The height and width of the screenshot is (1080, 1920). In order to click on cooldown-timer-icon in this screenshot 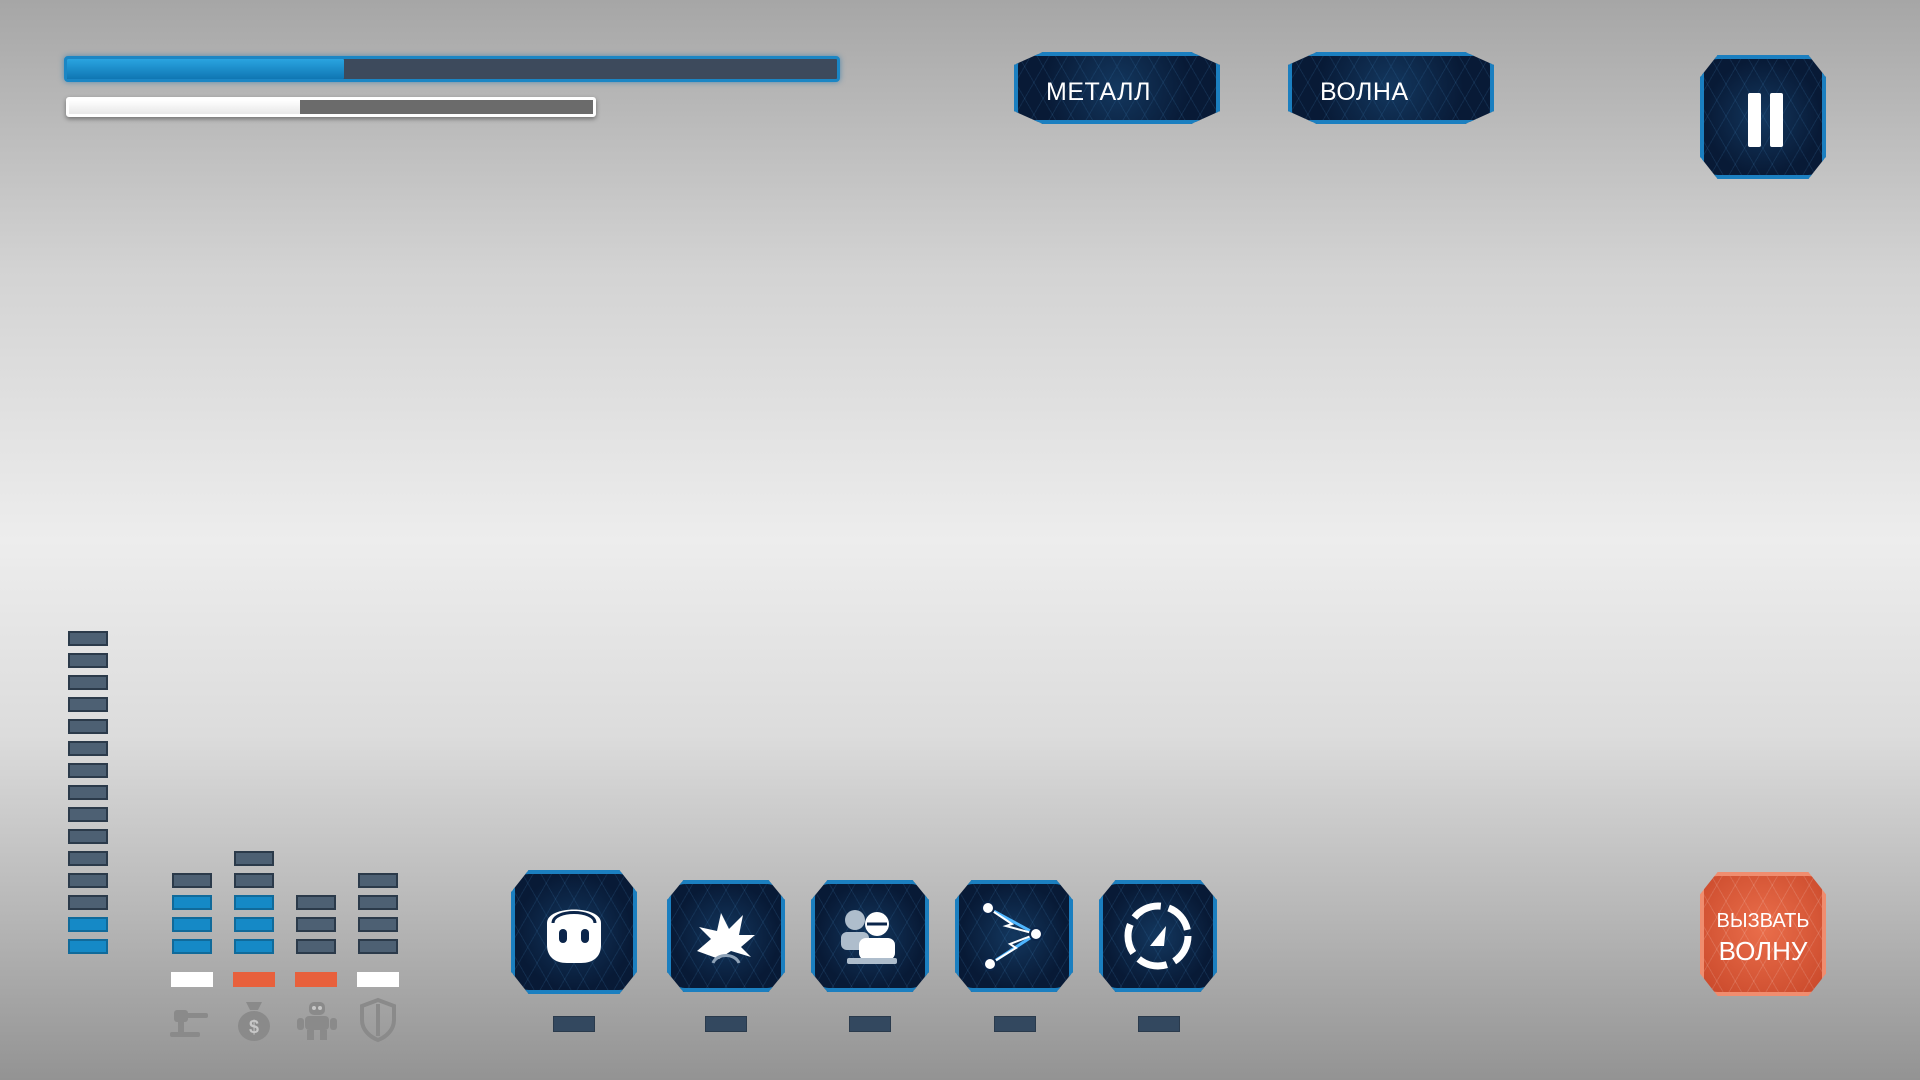, I will do `click(1158, 936)`.